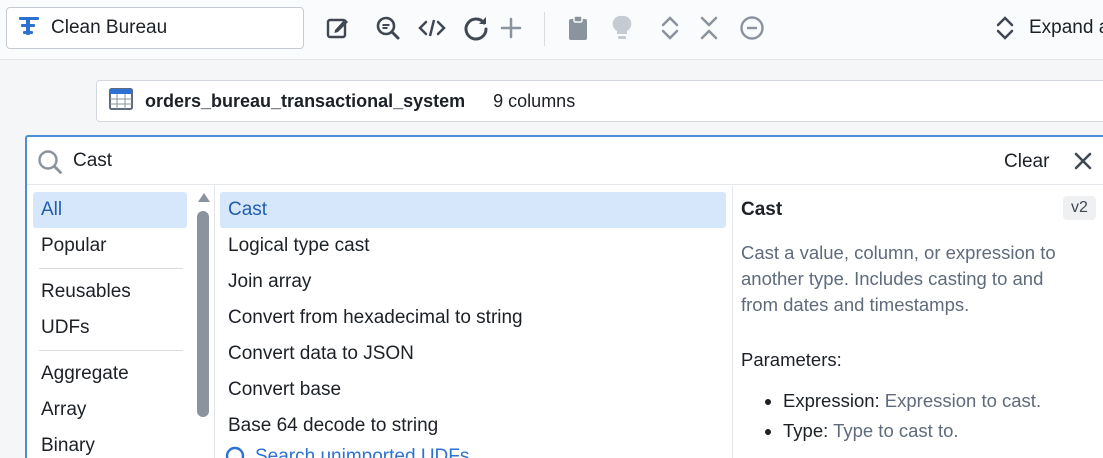 This screenshot has width=1103, height=458. I want to click on toolbar-divider, so click(544, 29).